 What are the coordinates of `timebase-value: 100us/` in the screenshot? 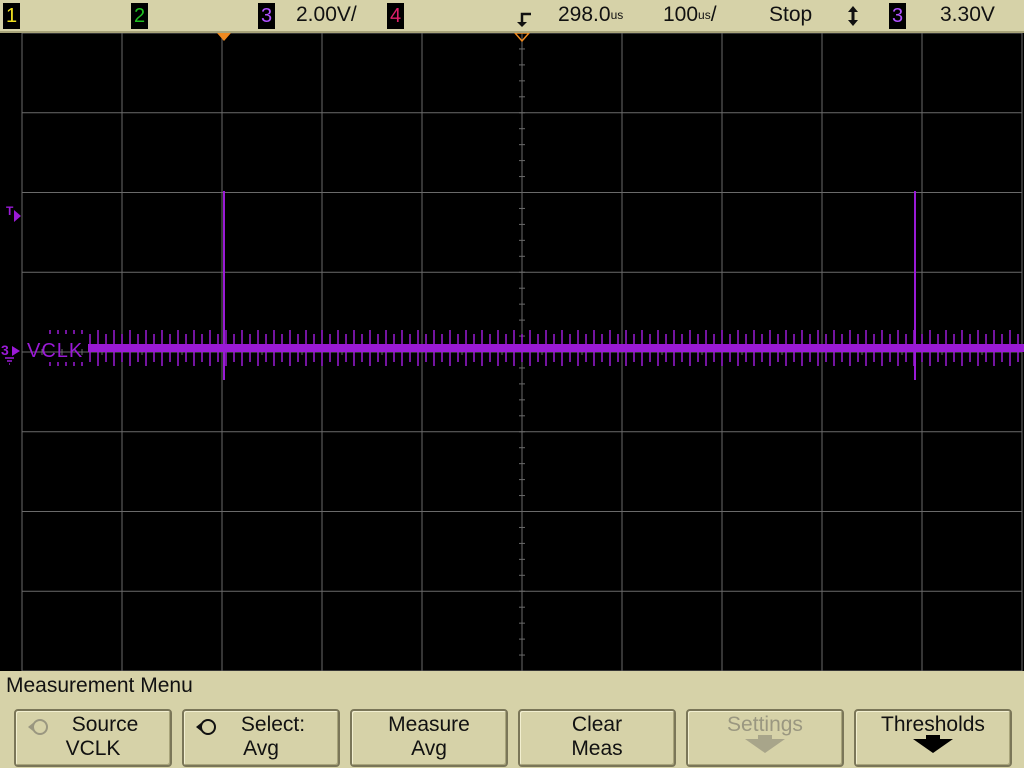 It's located at (690, 14).